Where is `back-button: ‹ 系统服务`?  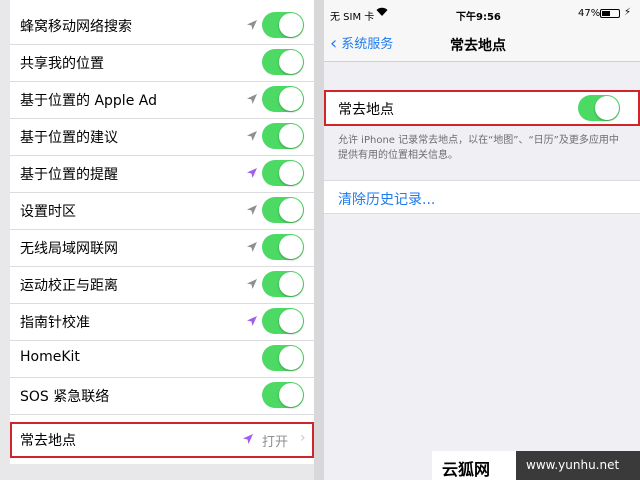 back-button: ‹ 系统服务 is located at coordinates (362, 43).